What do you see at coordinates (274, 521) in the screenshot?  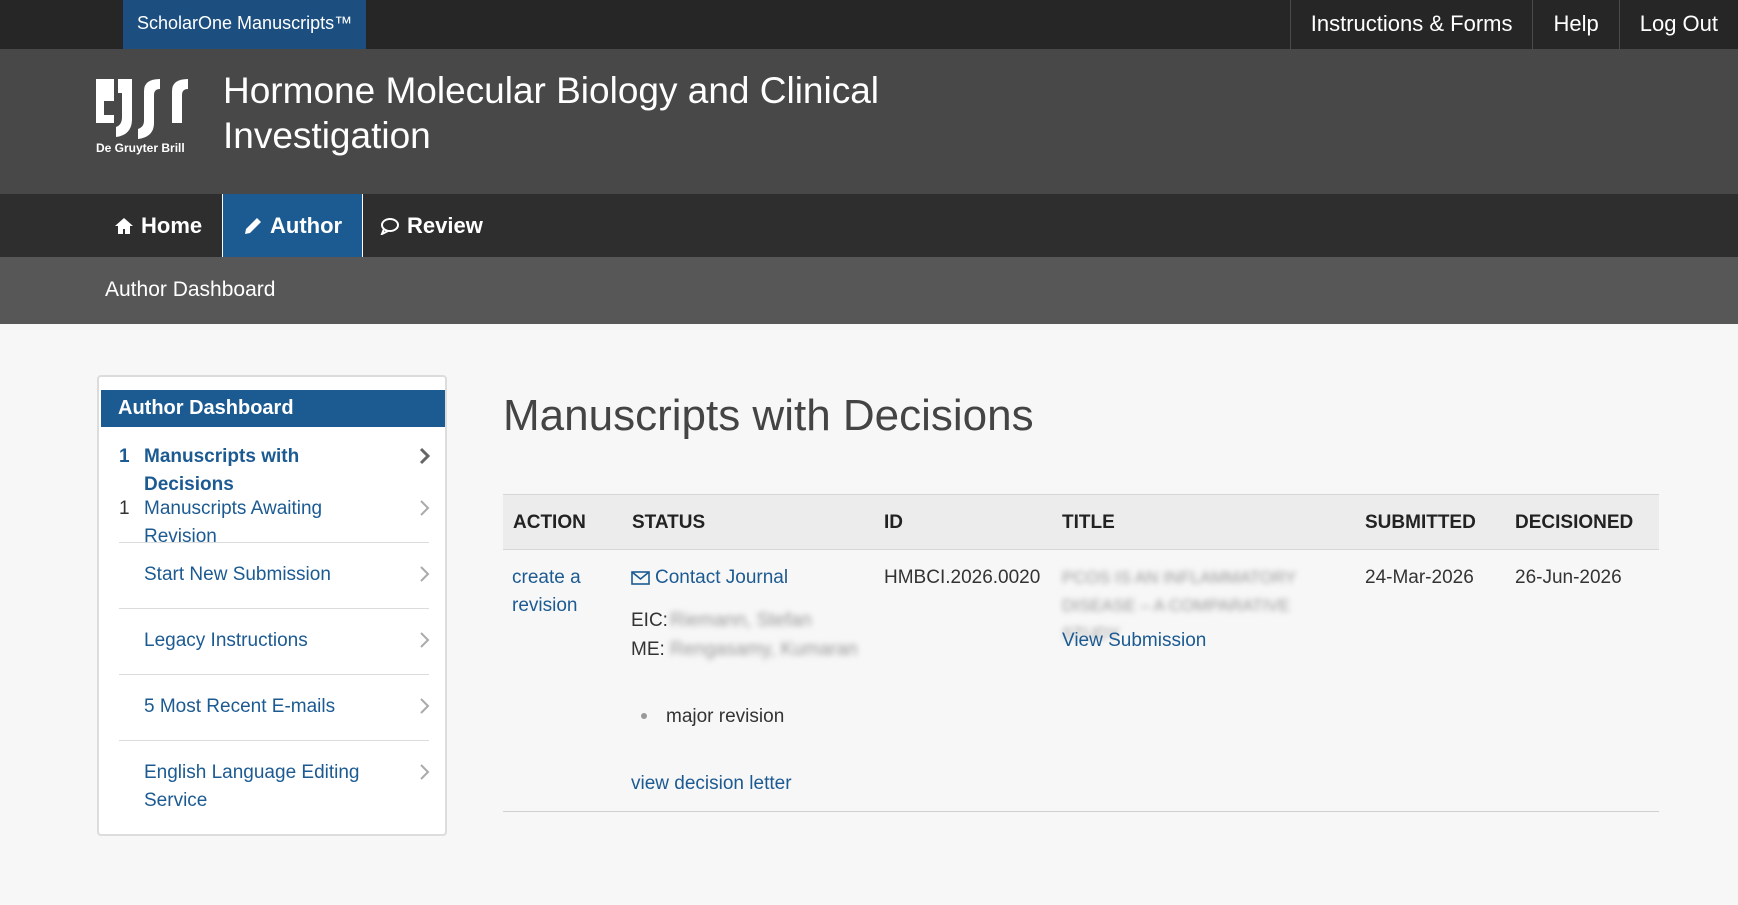 I see `sidebar-item-manuscripts-awaiting-revision: 1 Manuscripts Awaiting Revision` at bounding box center [274, 521].